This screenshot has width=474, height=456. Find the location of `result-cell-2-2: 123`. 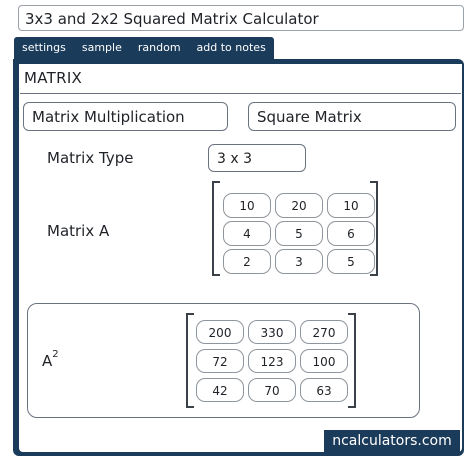

result-cell-2-2: 123 is located at coordinates (272, 361).